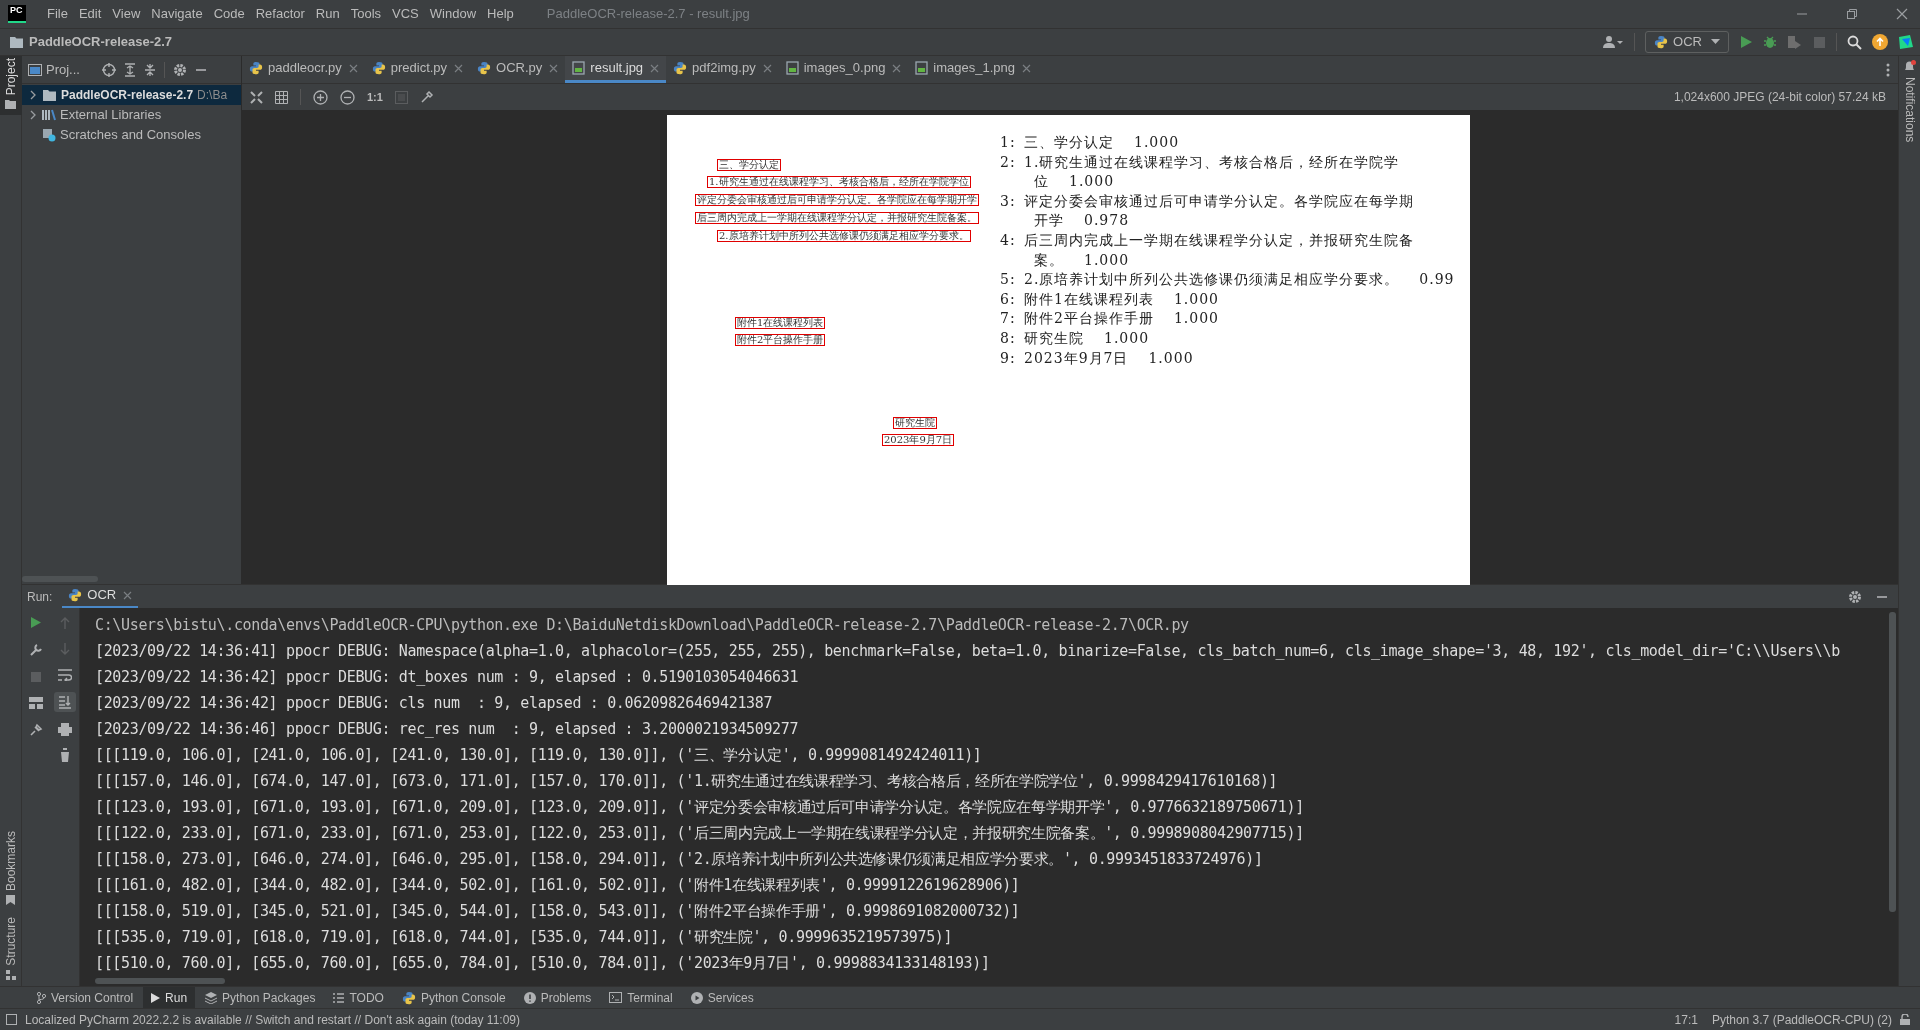 The height and width of the screenshot is (1030, 1920). What do you see at coordinates (64, 675) in the screenshot?
I see `soft-wrap-icon` at bounding box center [64, 675].